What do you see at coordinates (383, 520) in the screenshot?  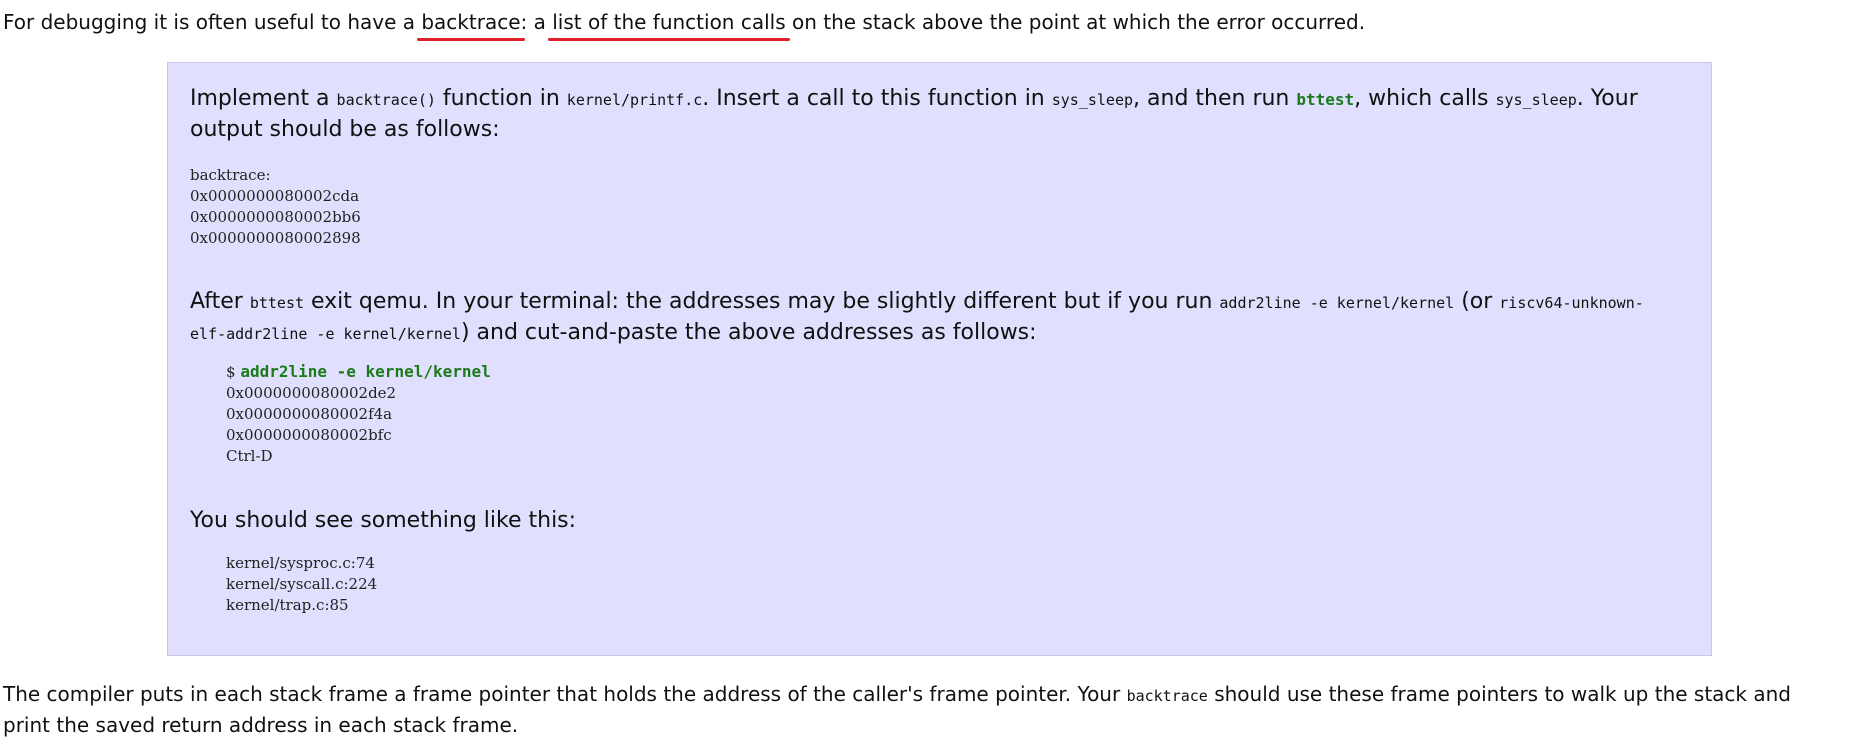 I see `expected-result-label: You should see something like this:` at bounding box center [383, 520].